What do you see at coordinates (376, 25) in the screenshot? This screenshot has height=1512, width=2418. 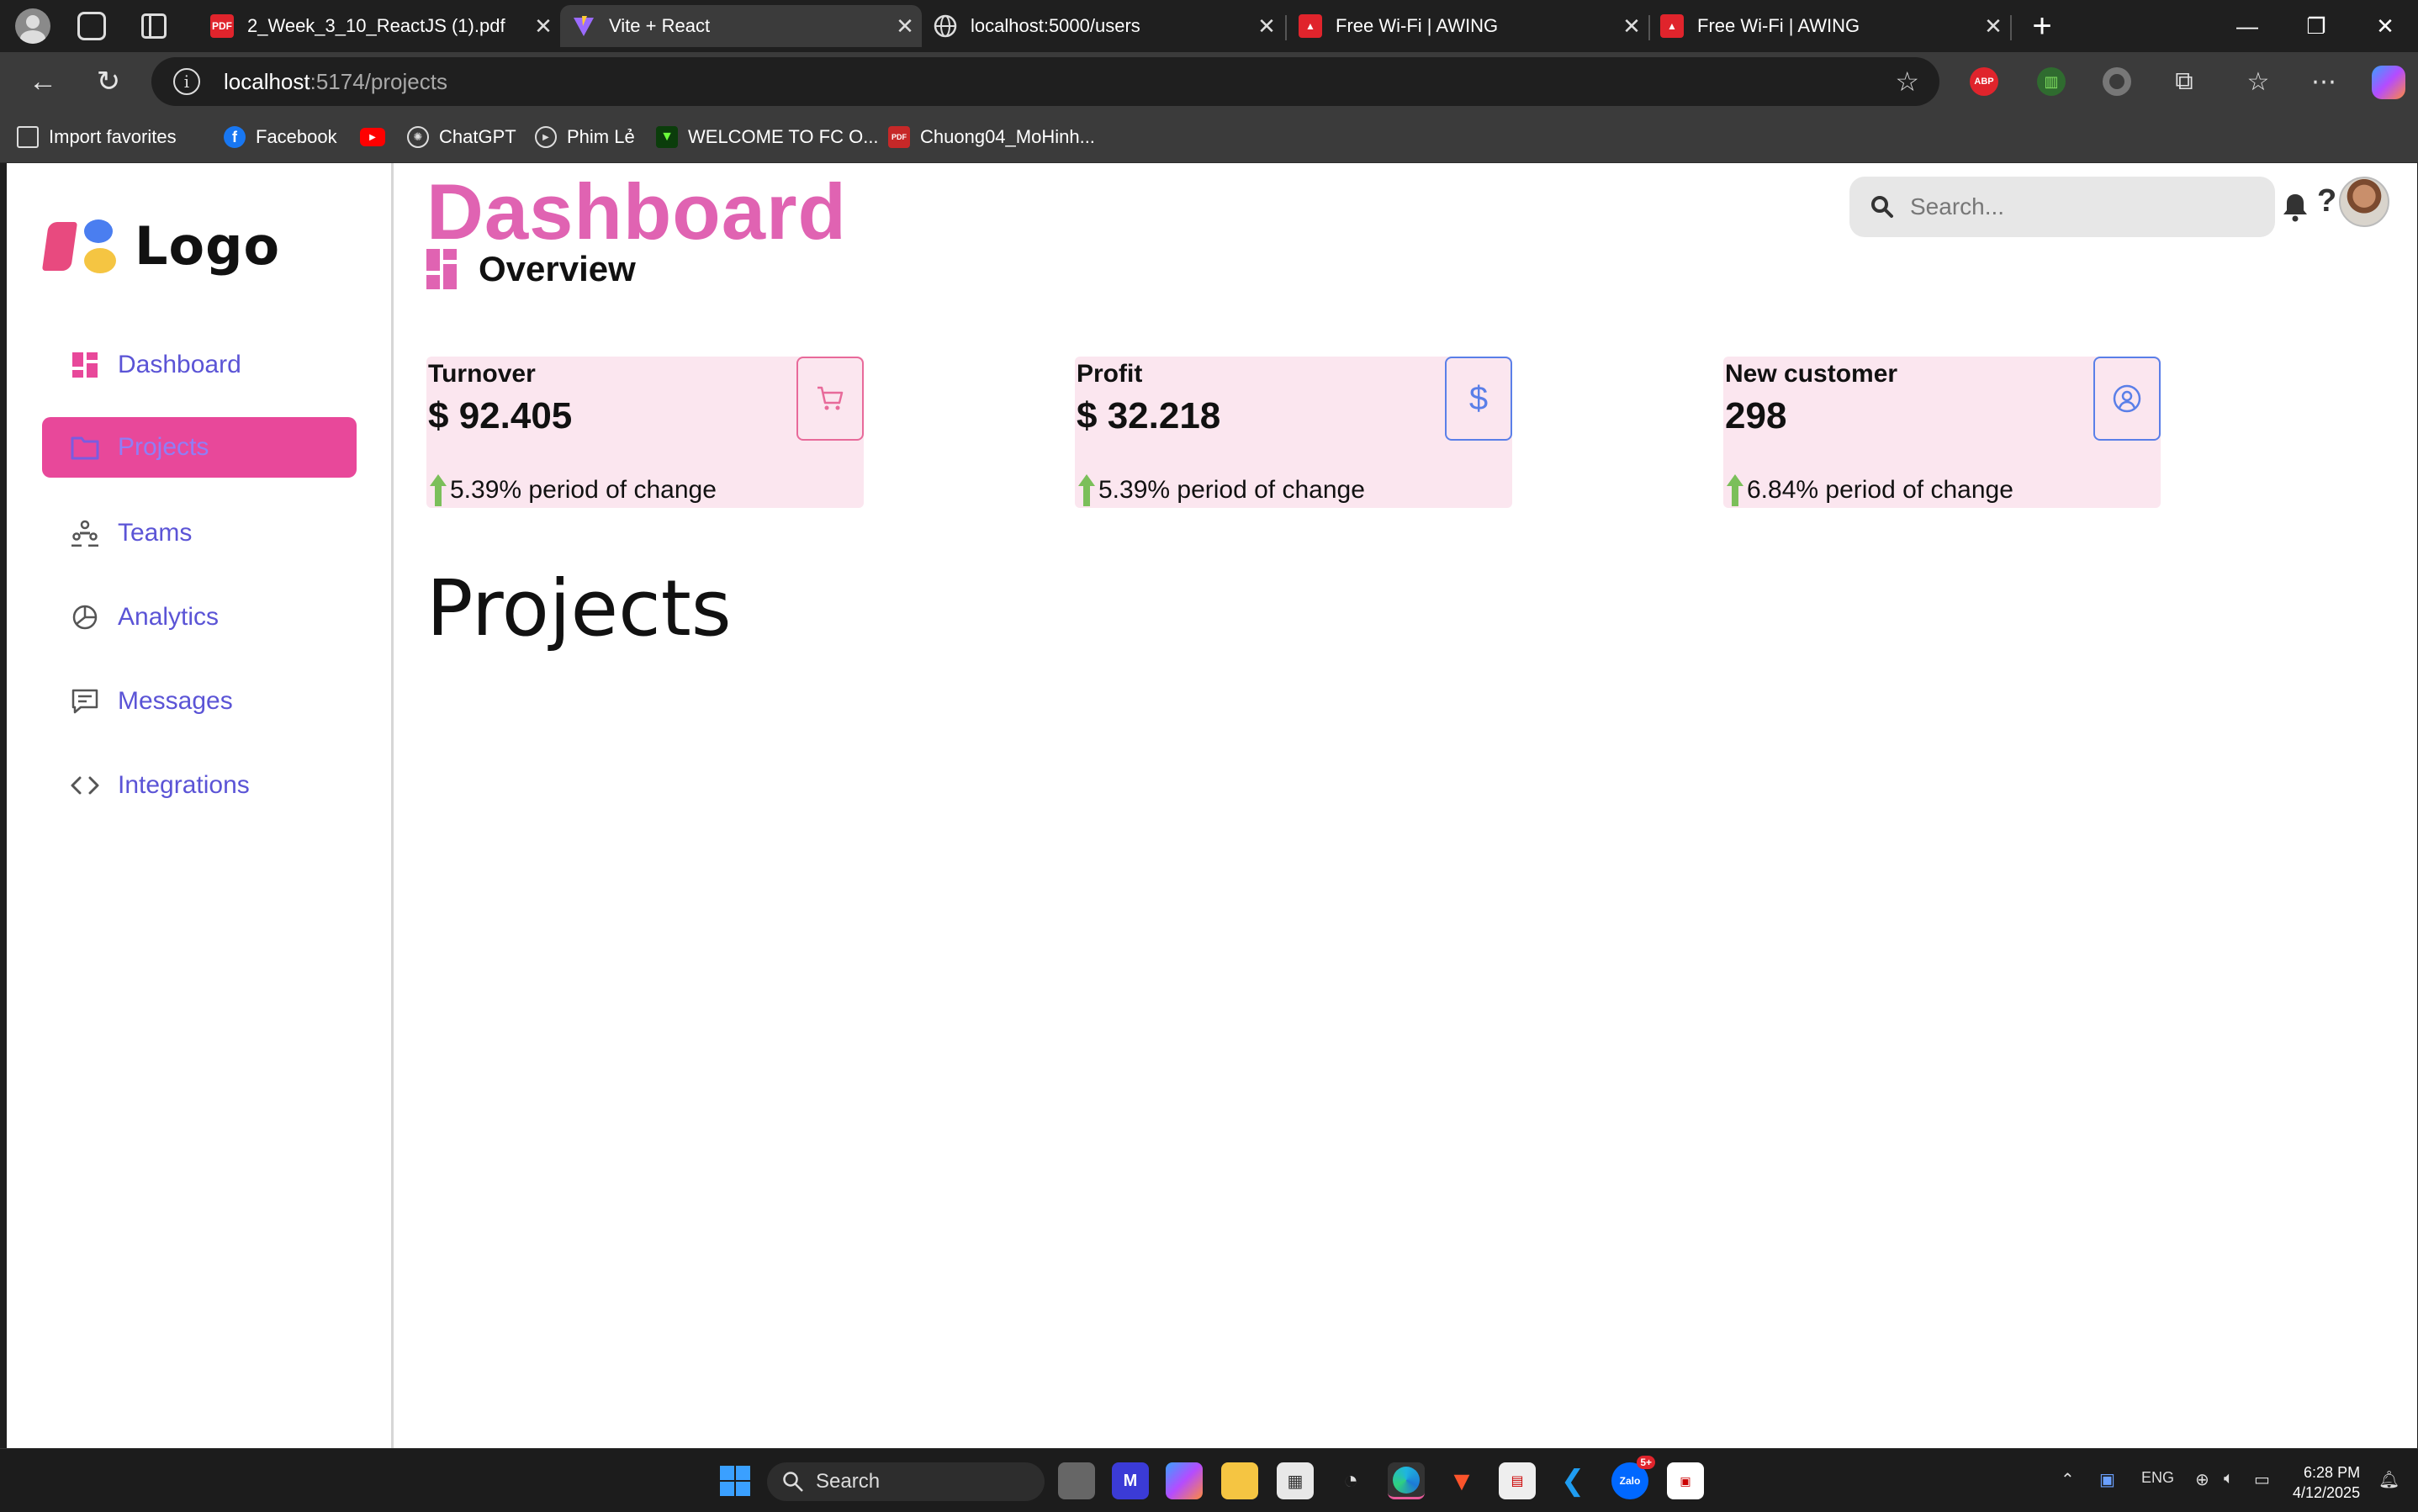 I see `tab-title: 2_Week_3_10_ReactJS (1).pdf` at bounding box center [376, 25].